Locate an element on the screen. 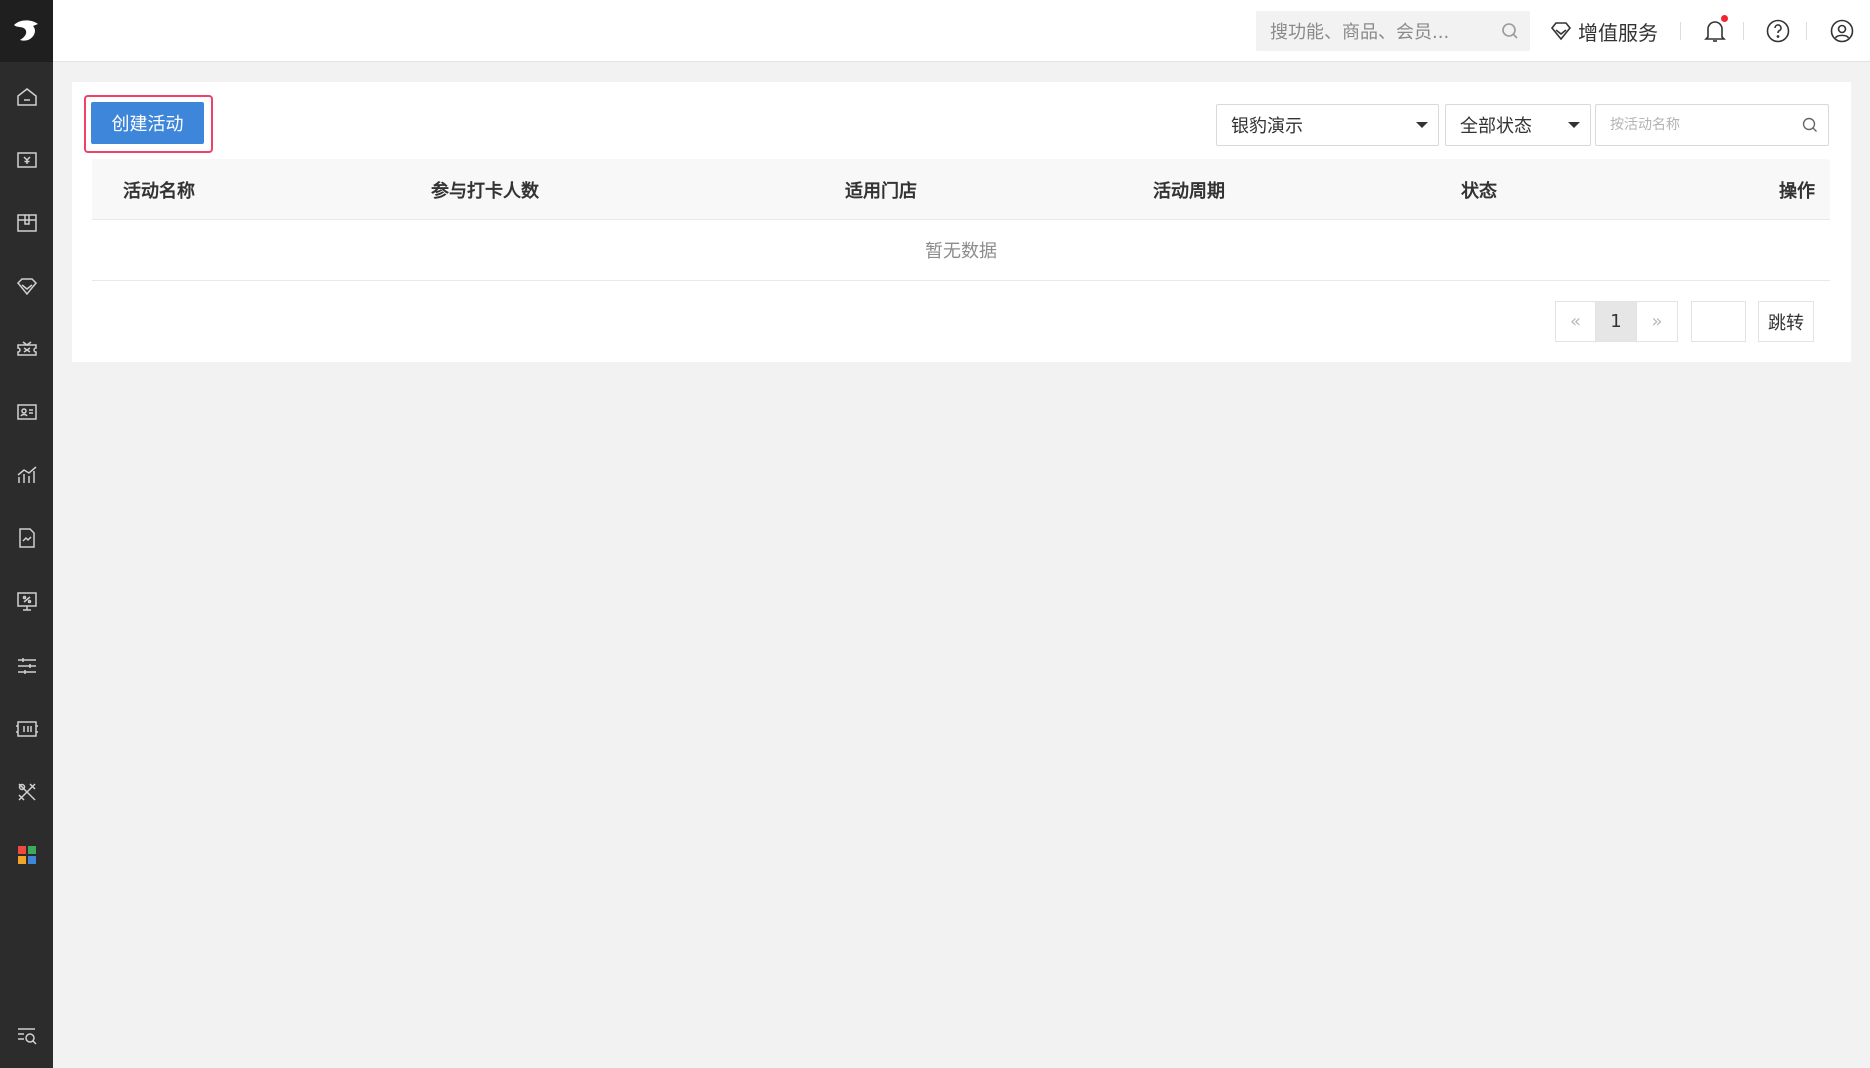 This screenshot has height=1068, width=1870. create-activity-highlight: 创建活动 is located at coordinates (148, 124).